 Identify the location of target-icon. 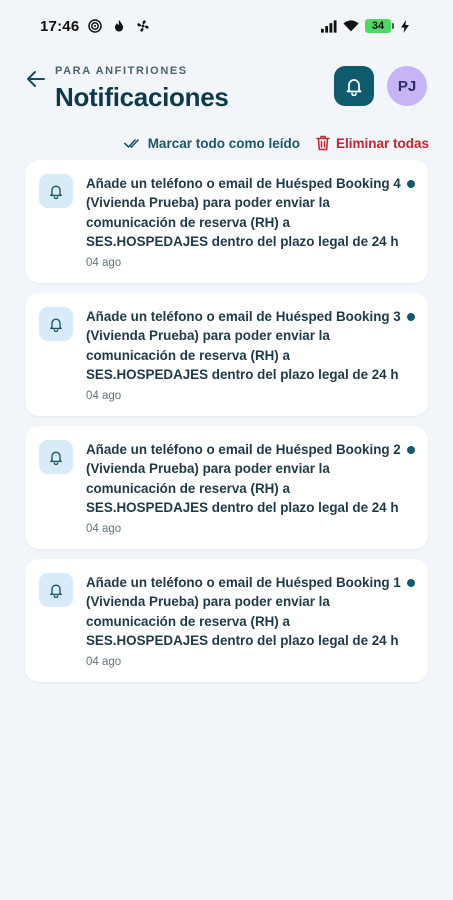
(95, 26).